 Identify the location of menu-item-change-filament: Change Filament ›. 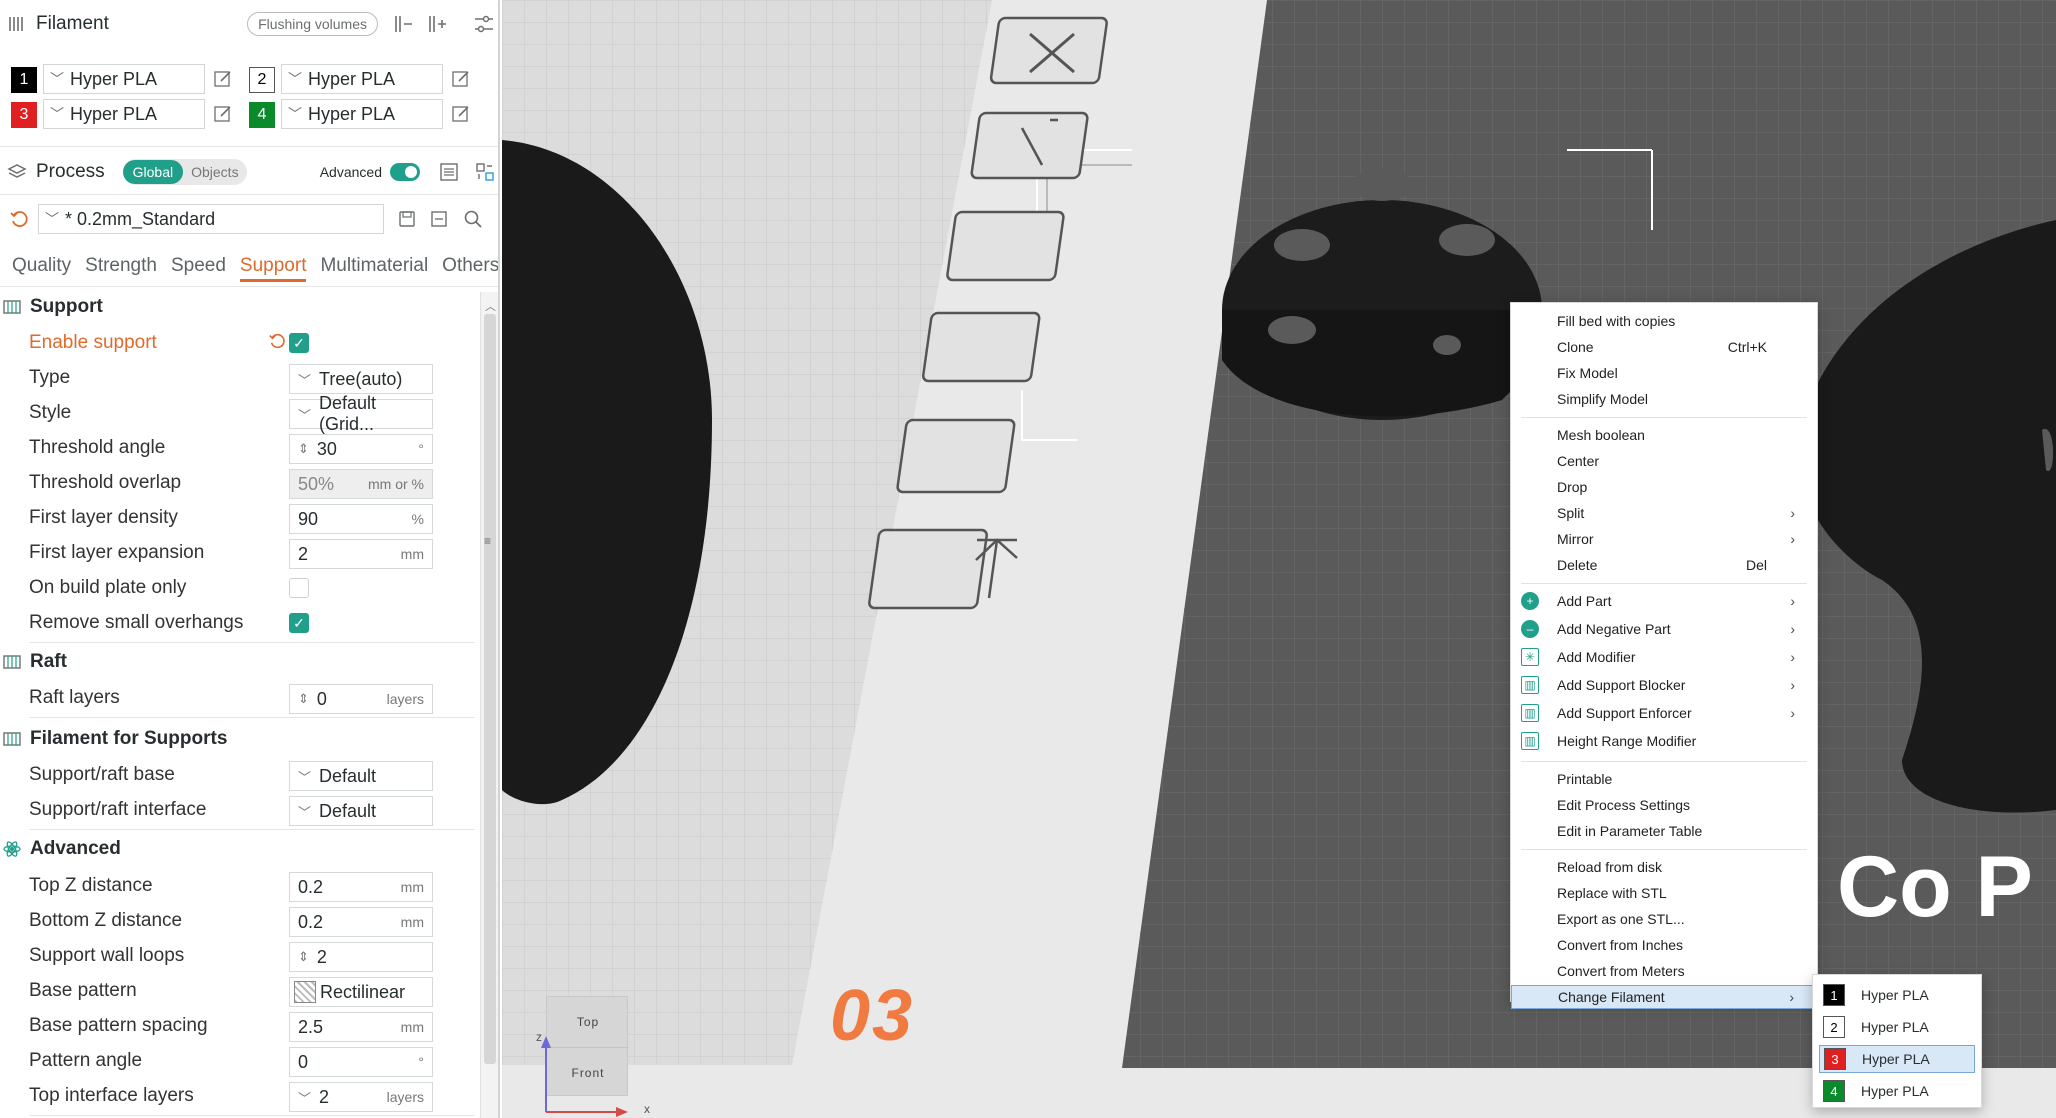
(1664, 997).